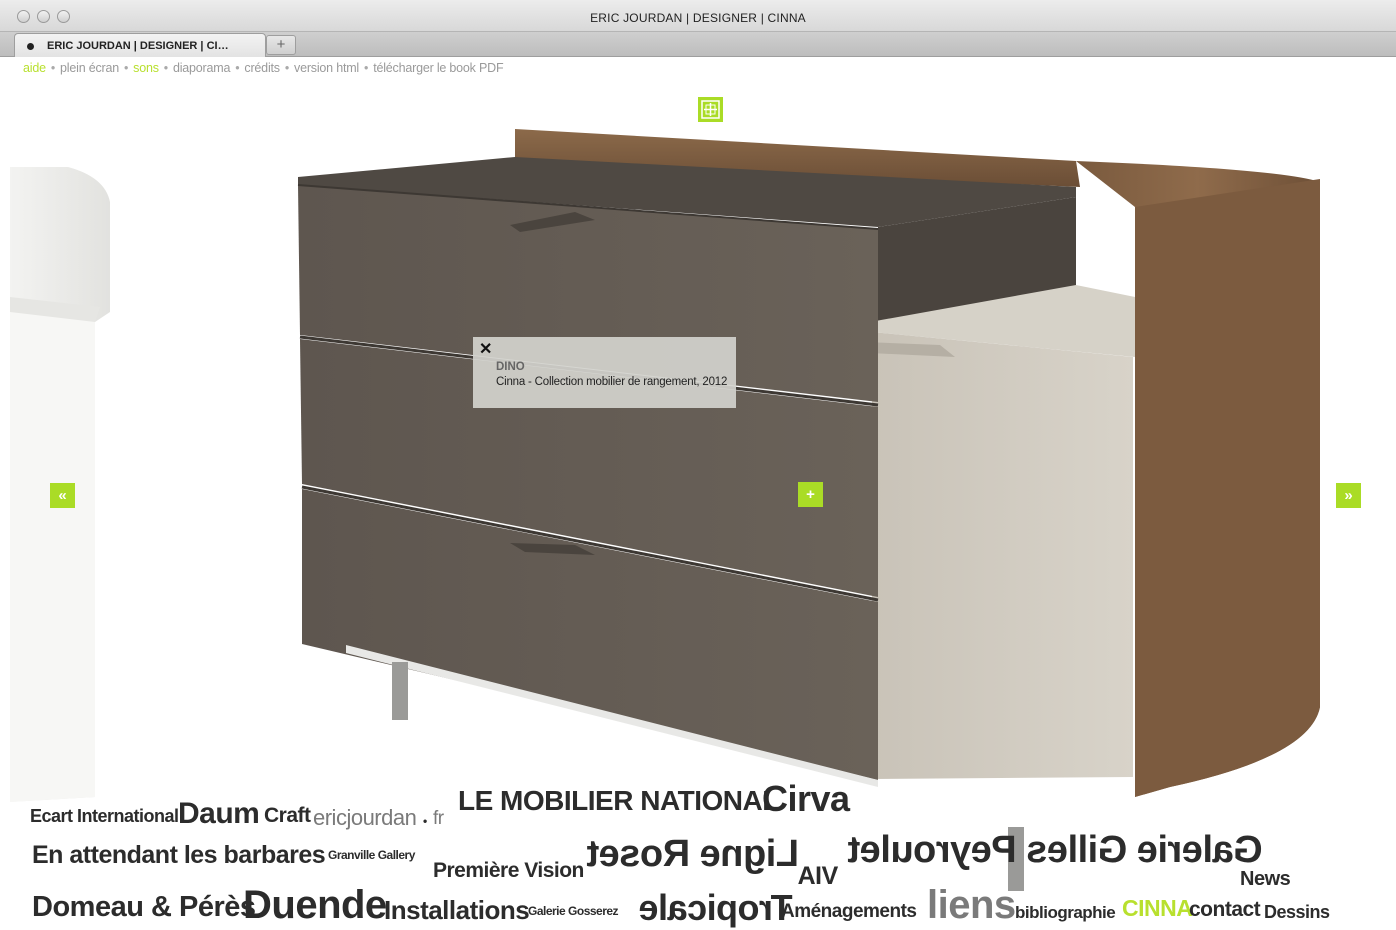 The height and width of the screenshot is (930, 1396). Describe the element at coordinates (365, 818) in the screenshot. I see `tag-ericjourdan: ericjourdan` at that location.